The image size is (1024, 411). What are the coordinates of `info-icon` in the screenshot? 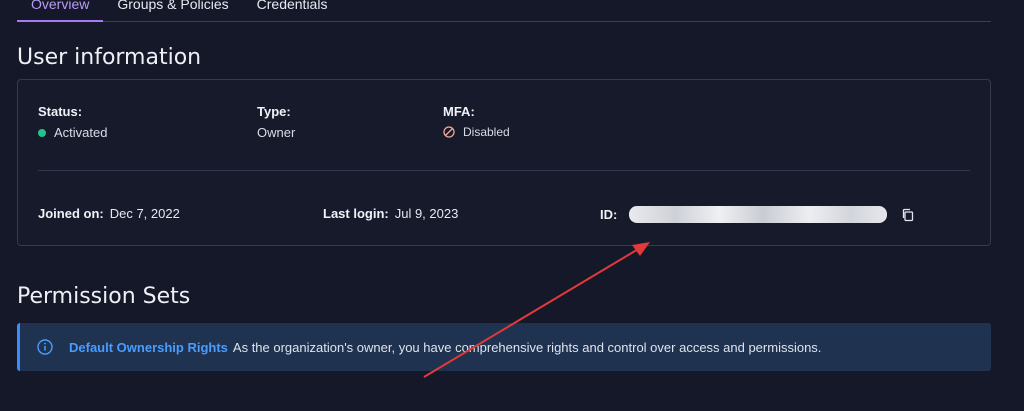 It's located at (45, 347).